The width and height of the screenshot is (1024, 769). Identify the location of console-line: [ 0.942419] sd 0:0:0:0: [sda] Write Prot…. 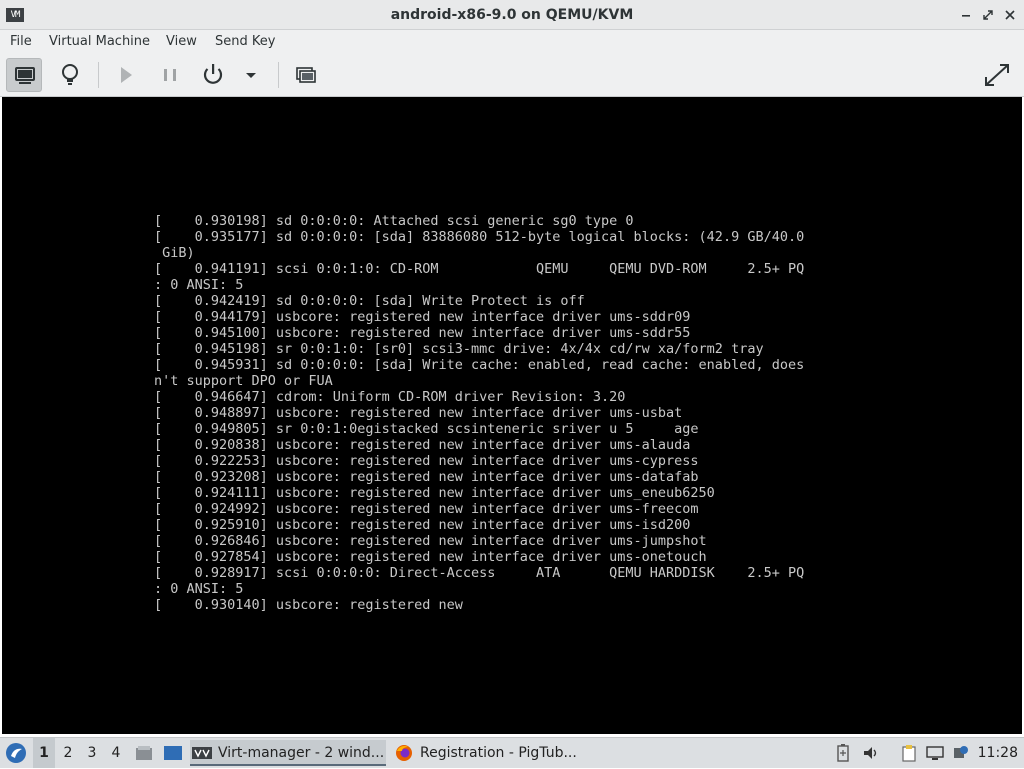
(369, 301).